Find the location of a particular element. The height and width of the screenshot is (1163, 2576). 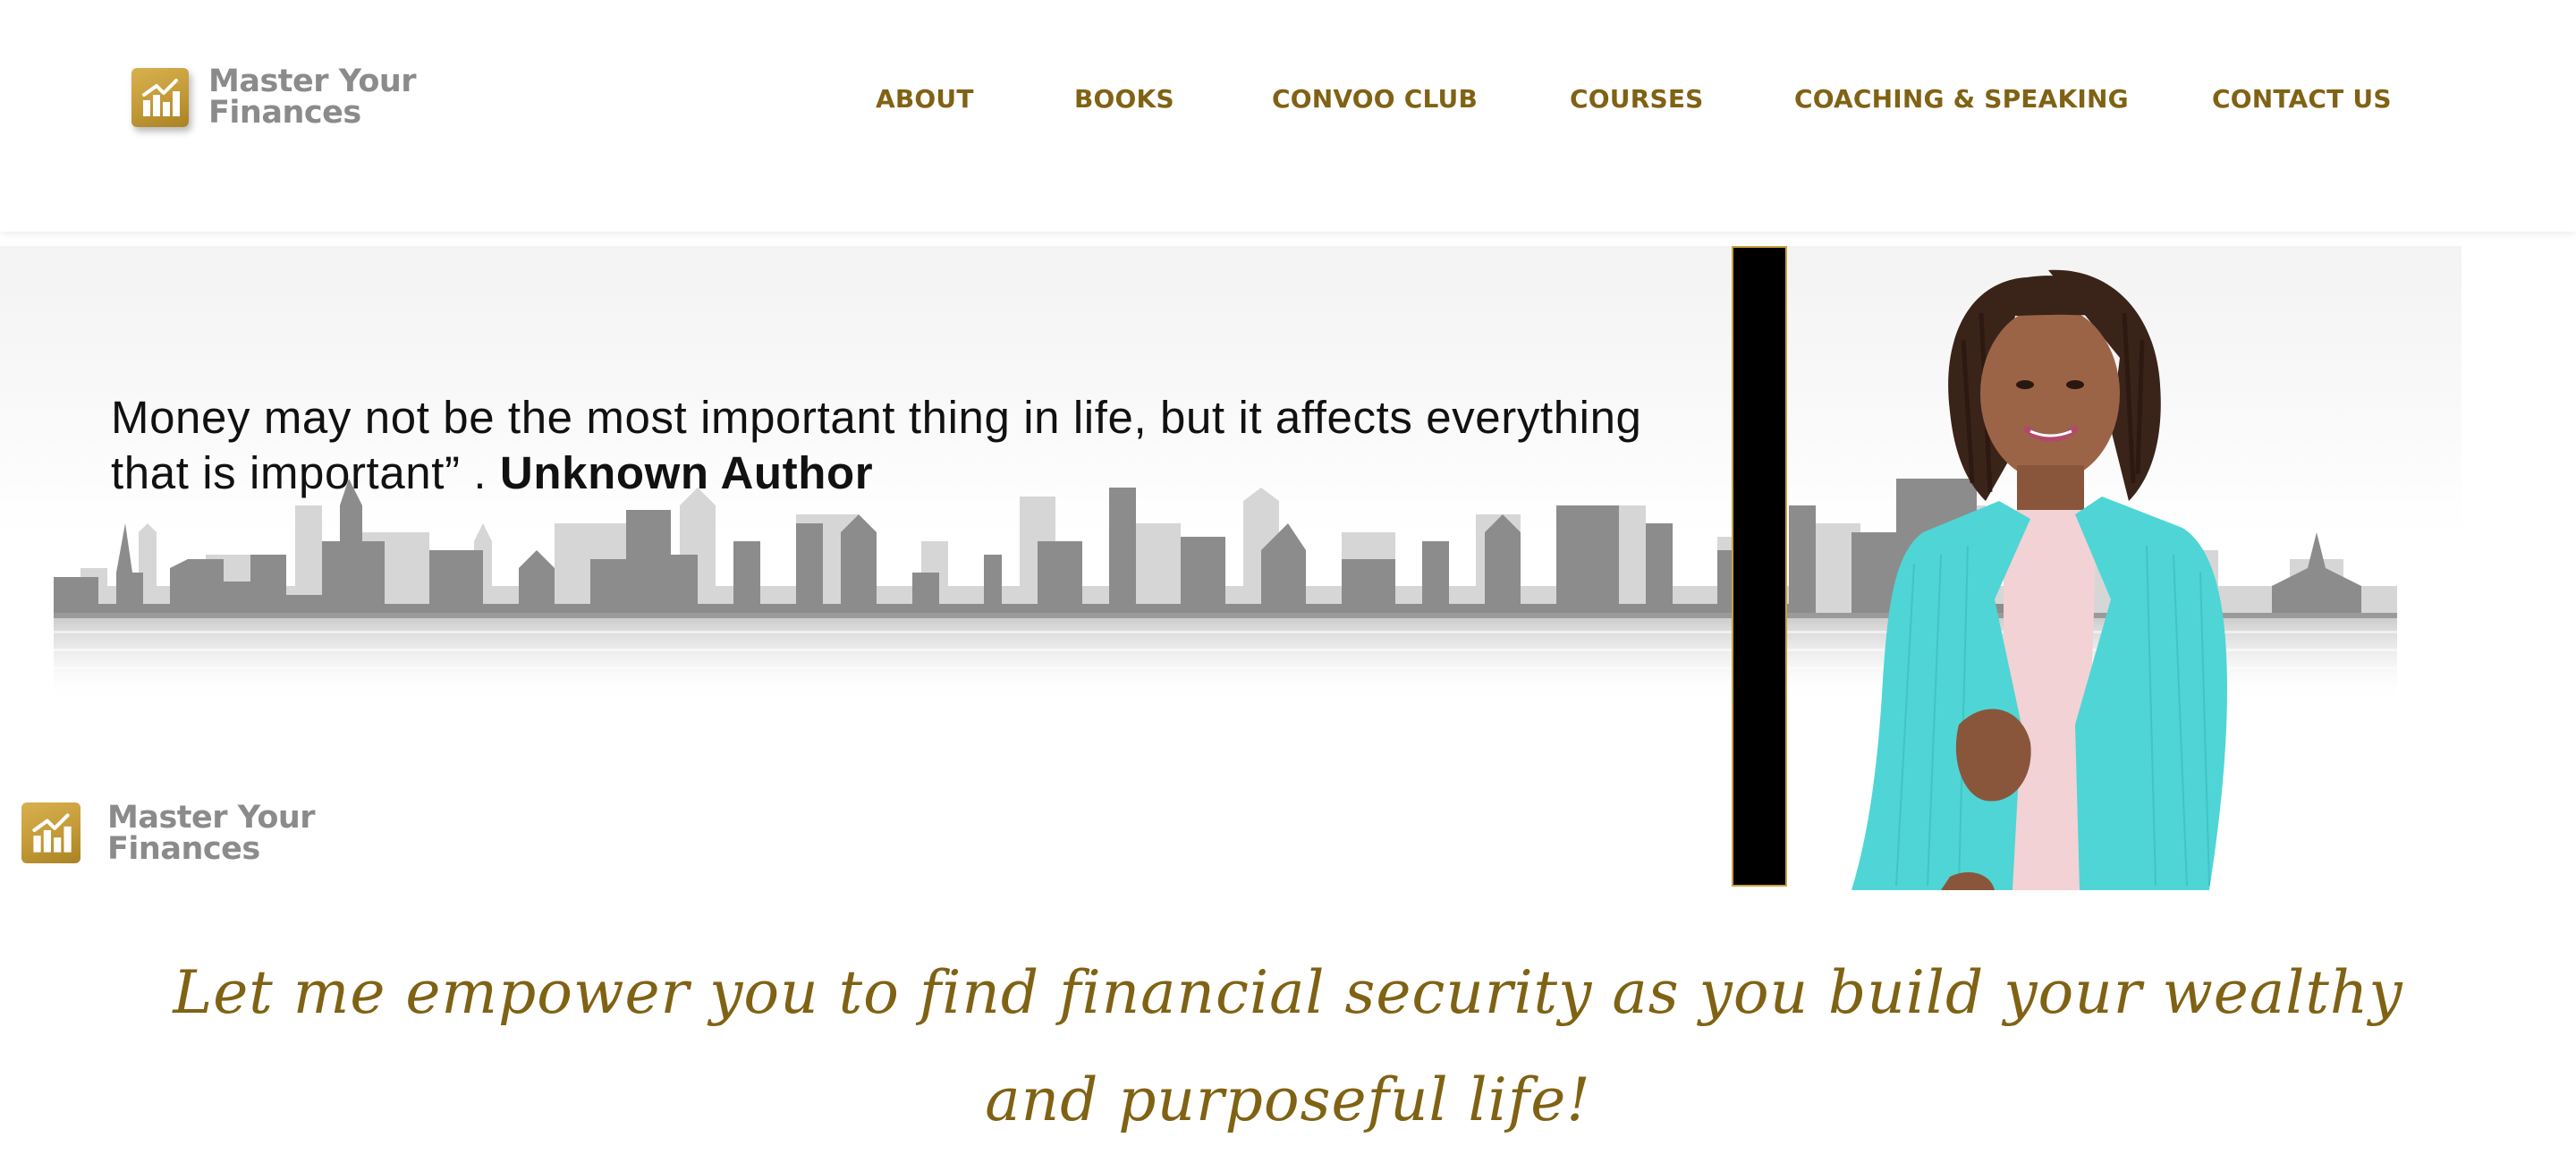

woman-portrait-image is located at coordinates (2039, 579).